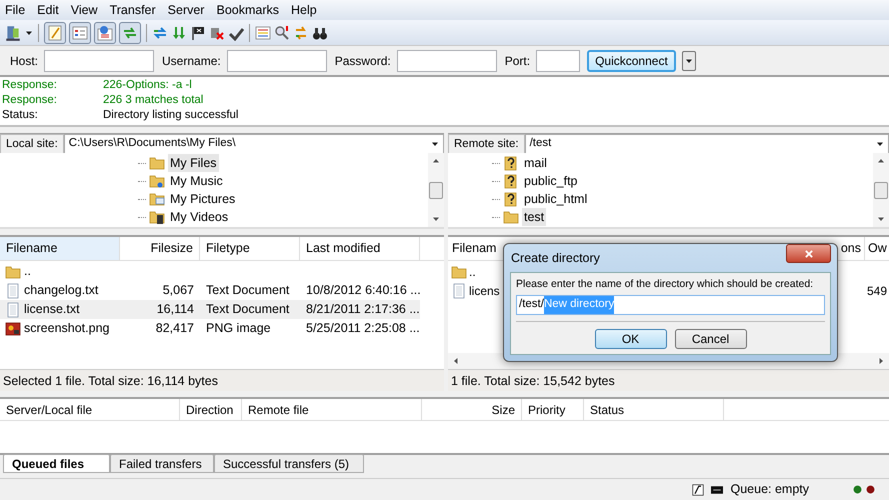  What do you see at coordinates (247, 10) in the screenshot?
I see `menu-item: Bookmarks` at bounding box center [247, 10].